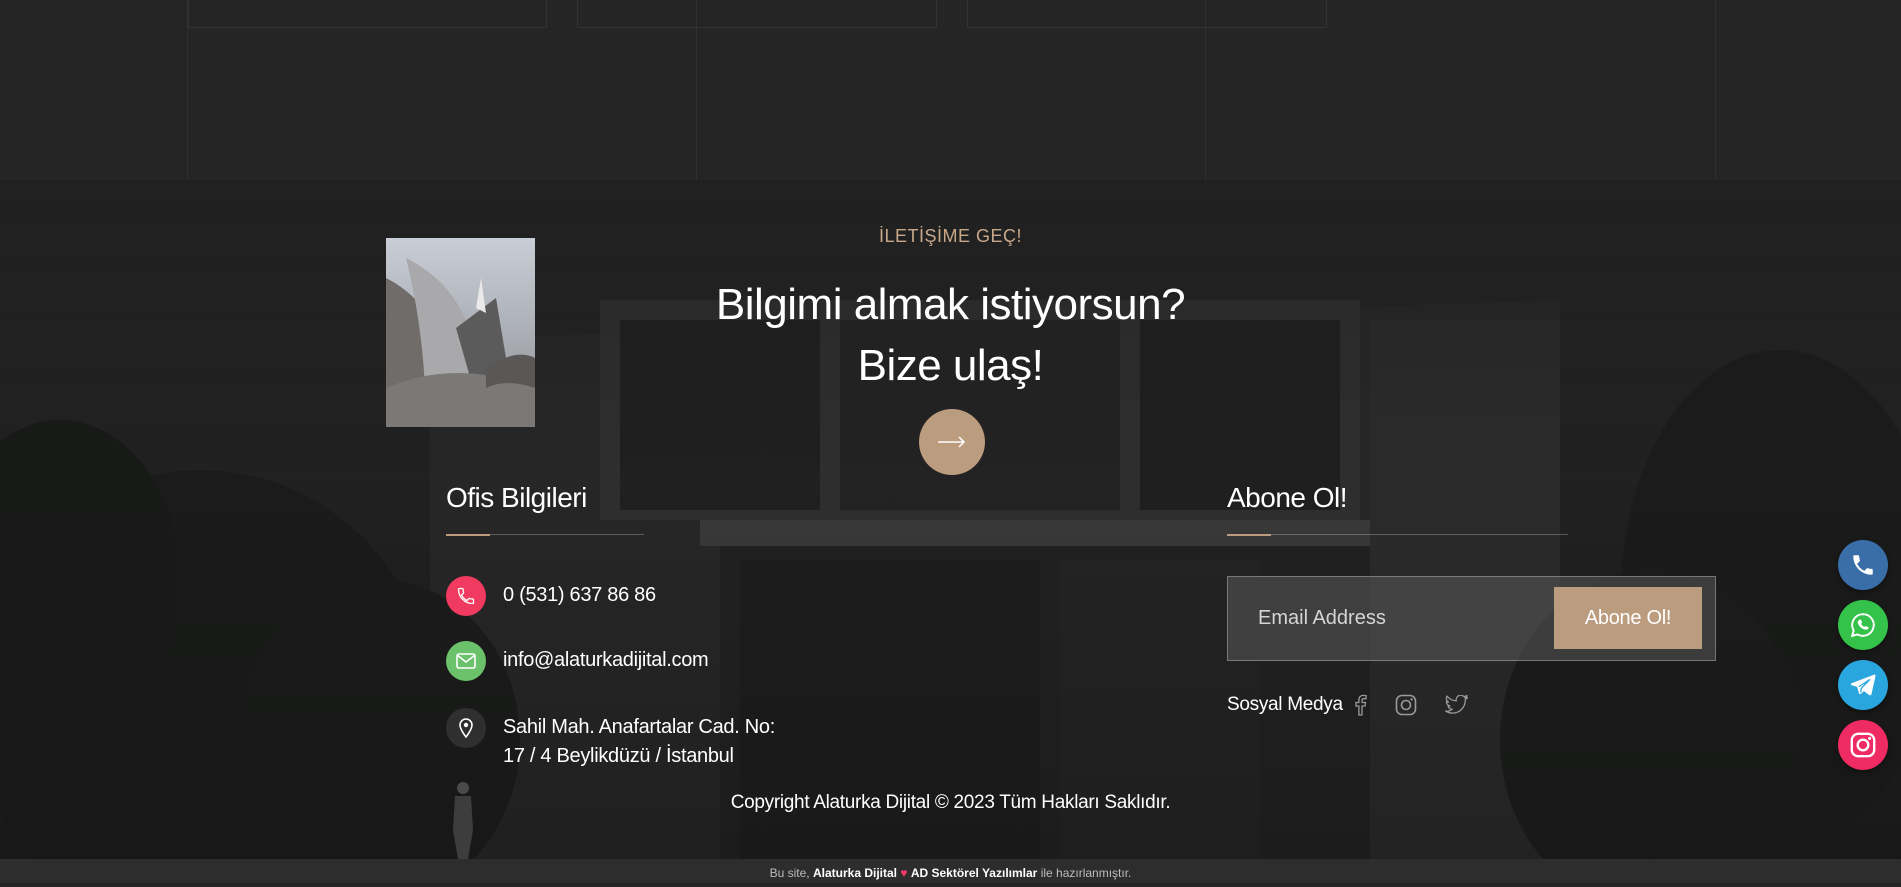 The height and width of the screenshot is (887, 1901). I want to click on office-email: info@alaturkadijital.com, so click(606, 660).